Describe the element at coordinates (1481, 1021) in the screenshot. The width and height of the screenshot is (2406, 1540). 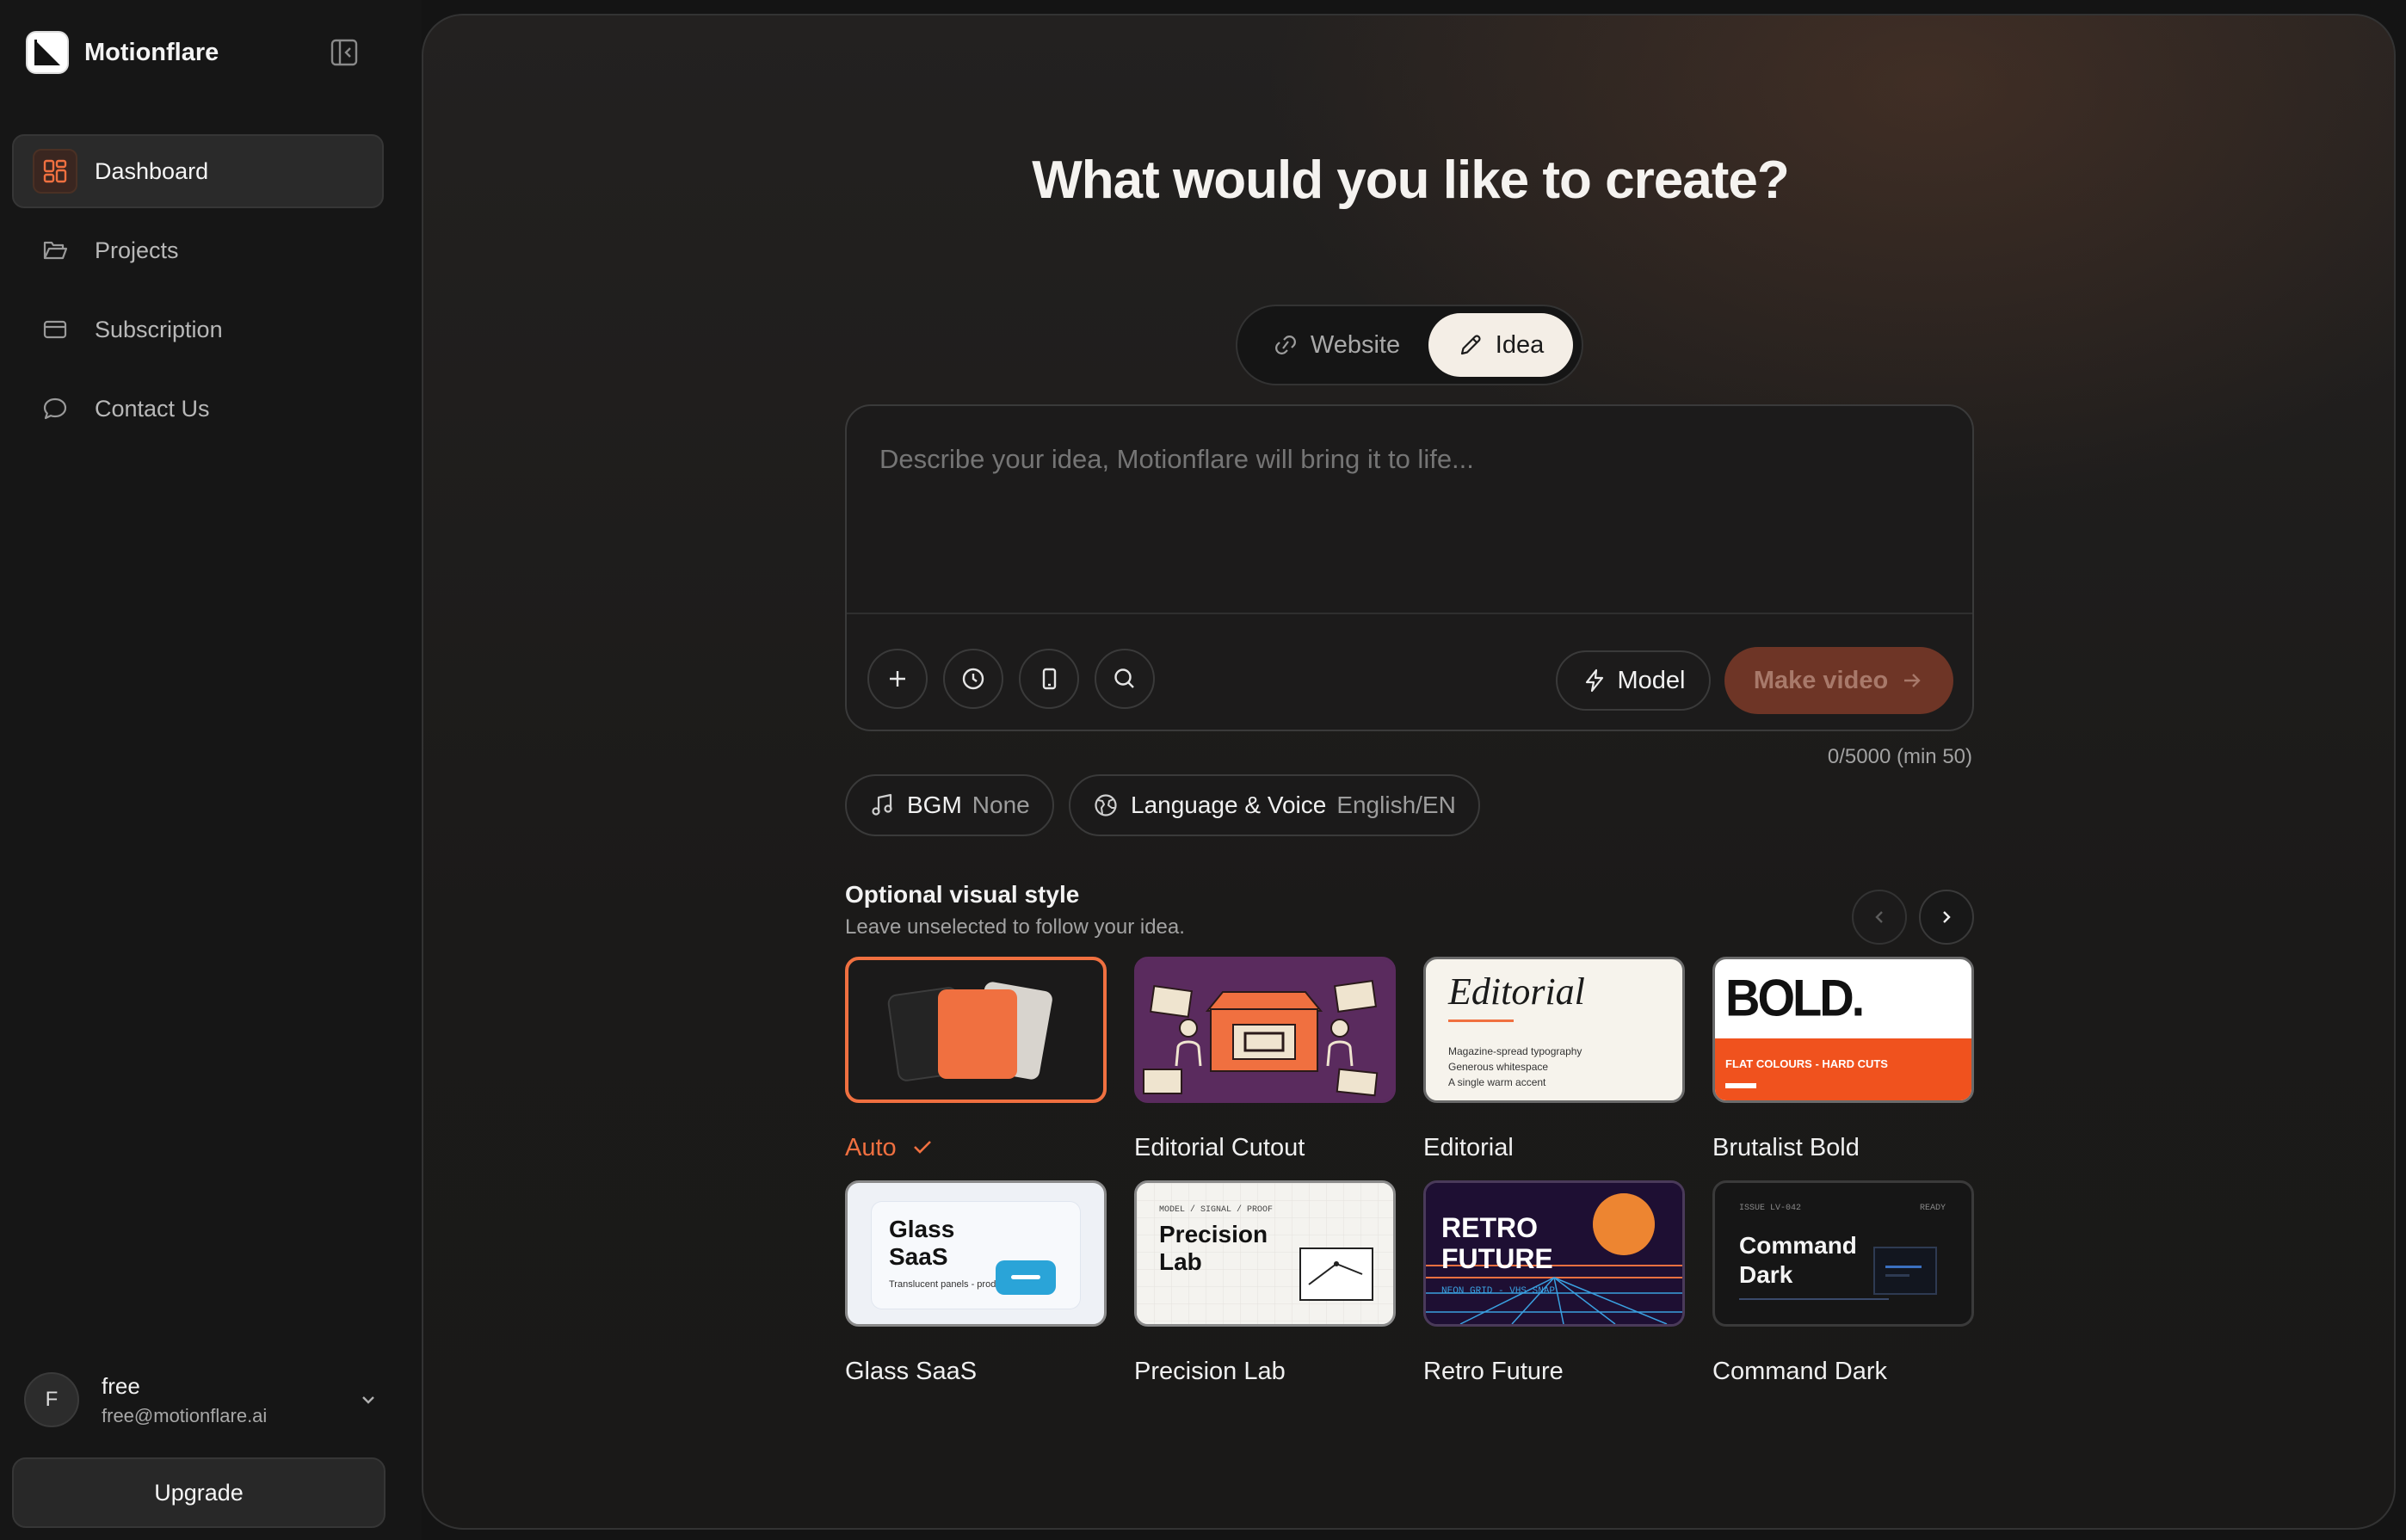
I see `editorial-thumb-rule` at that location.